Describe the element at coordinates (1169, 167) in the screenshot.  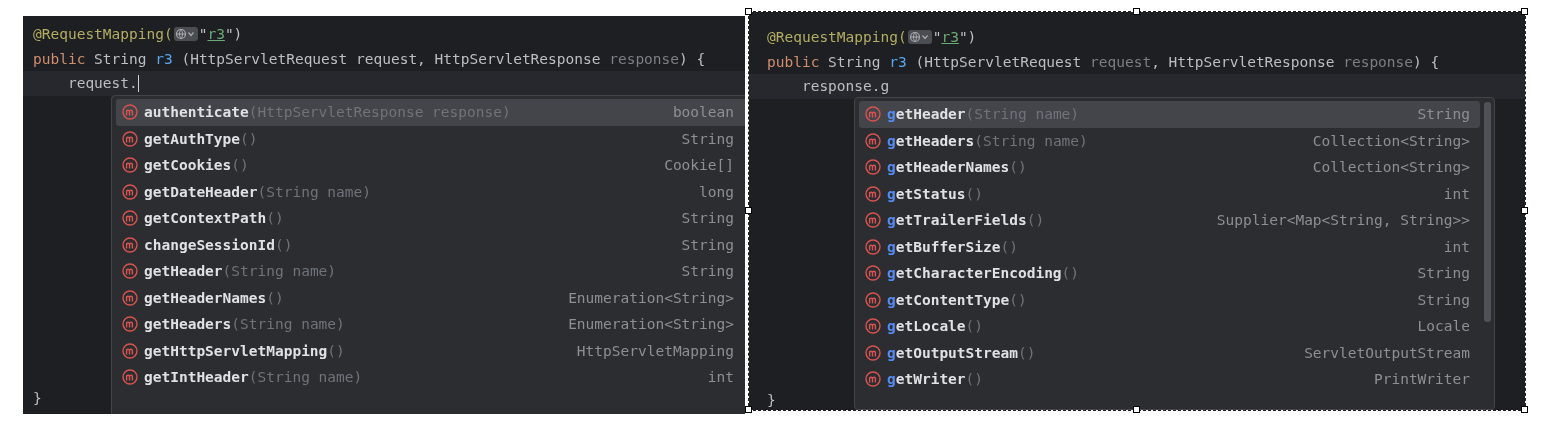
I see `completion-item: getHeaderNames() Collection<String>` at that location.